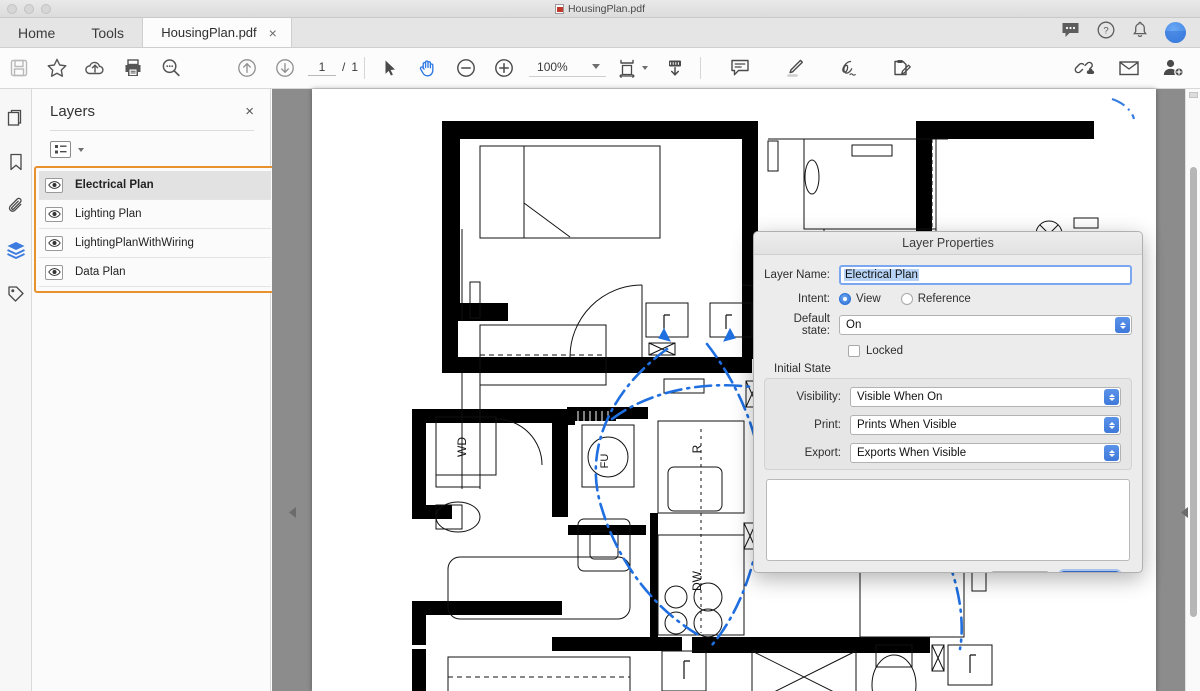  I want to click on window-controls, so click(29, 9).